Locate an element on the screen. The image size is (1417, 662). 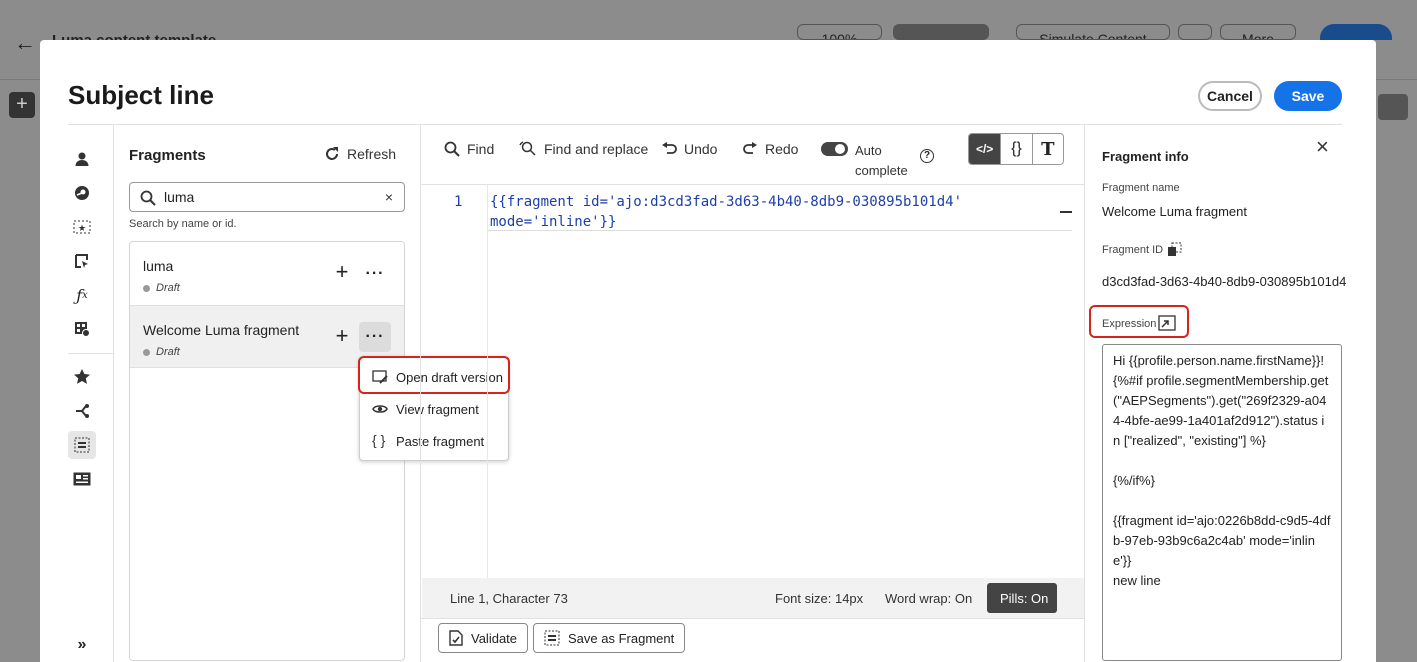
expand-icon: » is located at coordinates (82, 645).